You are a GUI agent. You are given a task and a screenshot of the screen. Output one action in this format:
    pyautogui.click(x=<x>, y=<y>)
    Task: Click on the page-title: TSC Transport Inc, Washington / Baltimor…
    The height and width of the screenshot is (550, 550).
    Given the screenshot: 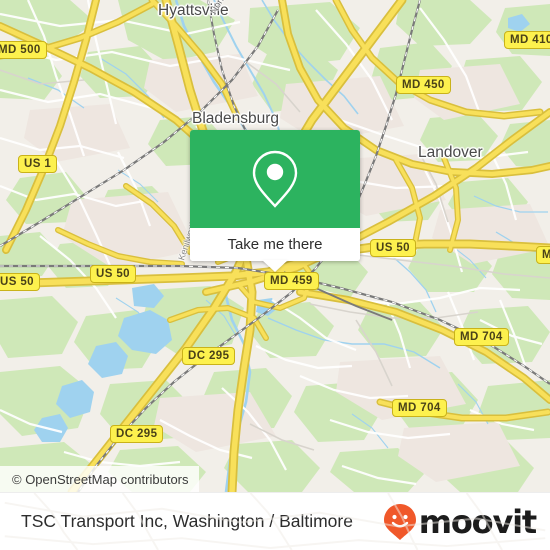 What is the action you would take?
    pyautogui.click(x=187, y=521)
    